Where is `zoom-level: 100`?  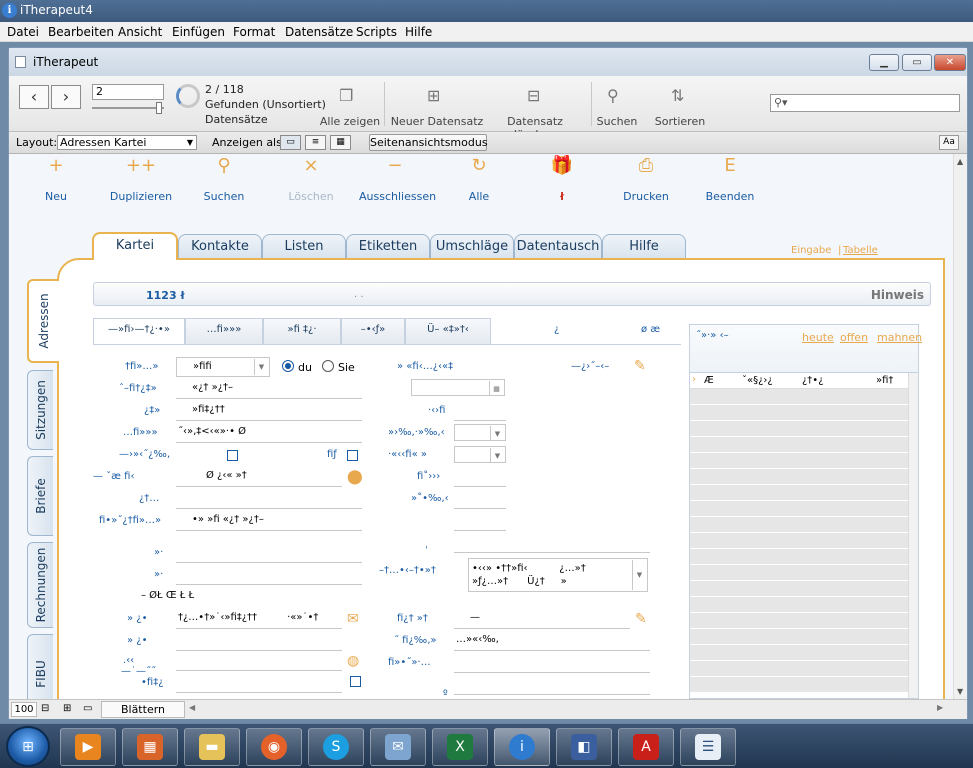
zoom-level: 100 is located at coordinates (24, 709).